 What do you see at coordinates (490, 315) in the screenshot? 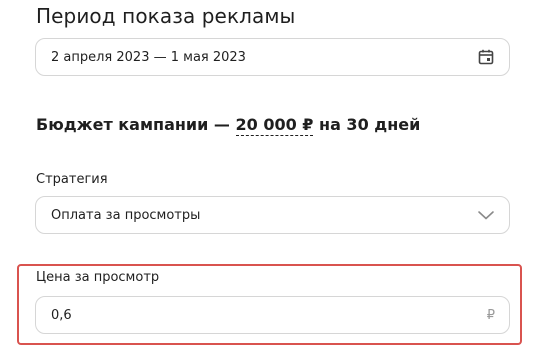
I see `currency-sign: ₽` at bounding box center [490, 315].